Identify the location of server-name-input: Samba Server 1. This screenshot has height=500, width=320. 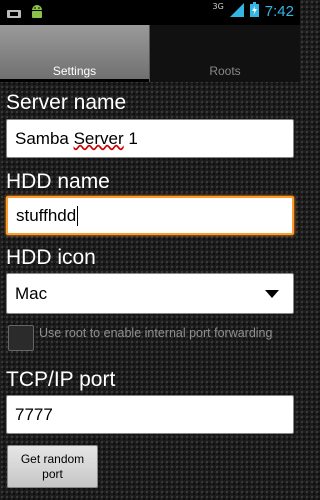
(150, 138).